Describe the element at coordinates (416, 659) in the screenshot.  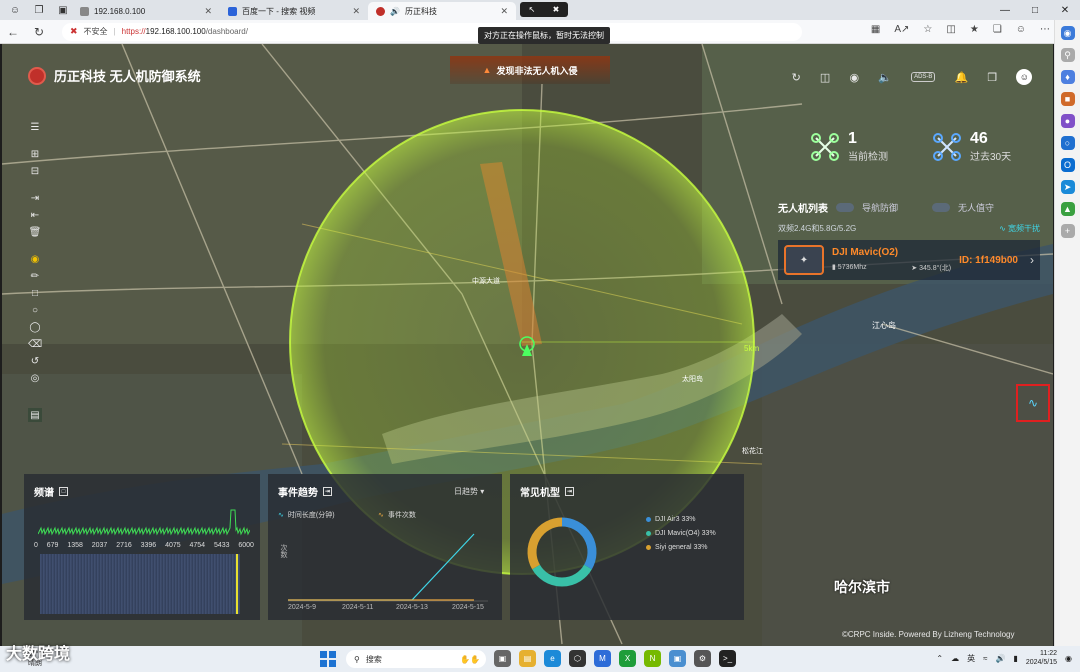
I see `taskbar-search: ⚲ 搜索 ✋✋` at that location.